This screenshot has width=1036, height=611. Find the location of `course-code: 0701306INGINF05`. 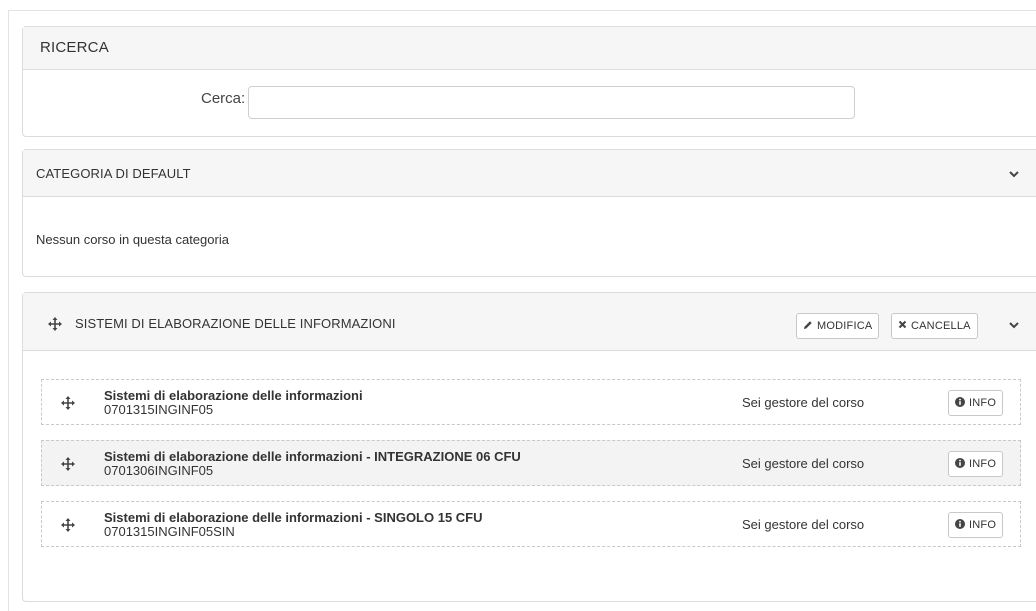

course-code: 0701306INGINF05 is located at coordinates (159, 470).